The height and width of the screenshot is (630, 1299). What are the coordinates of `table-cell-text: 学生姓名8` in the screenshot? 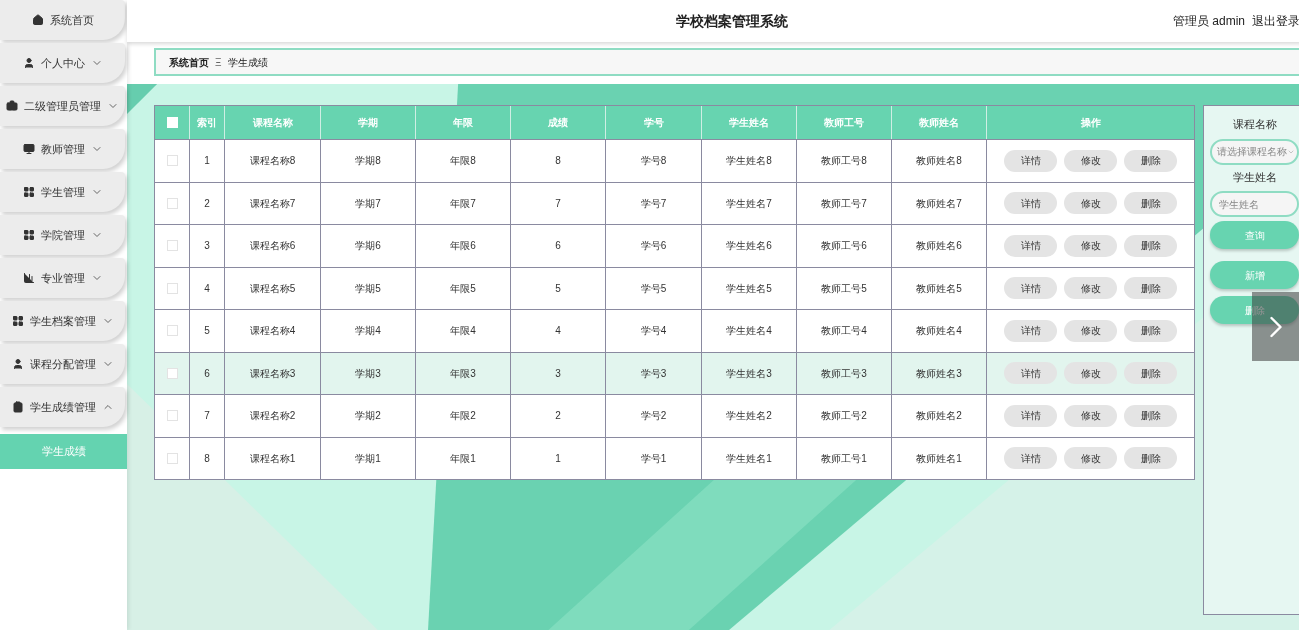 It's located at (749, 161).